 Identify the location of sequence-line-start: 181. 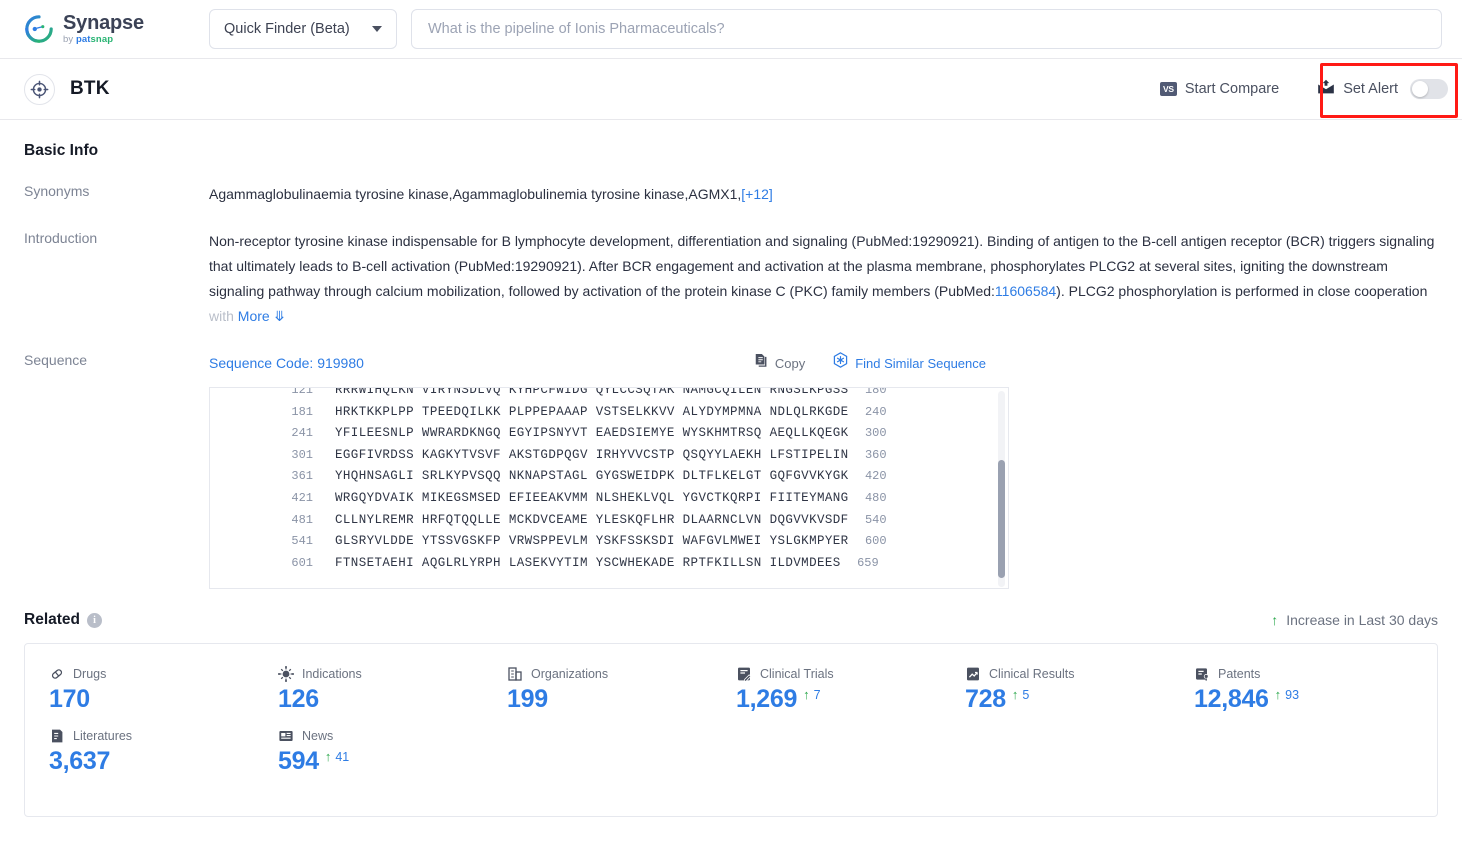
(302, 411).